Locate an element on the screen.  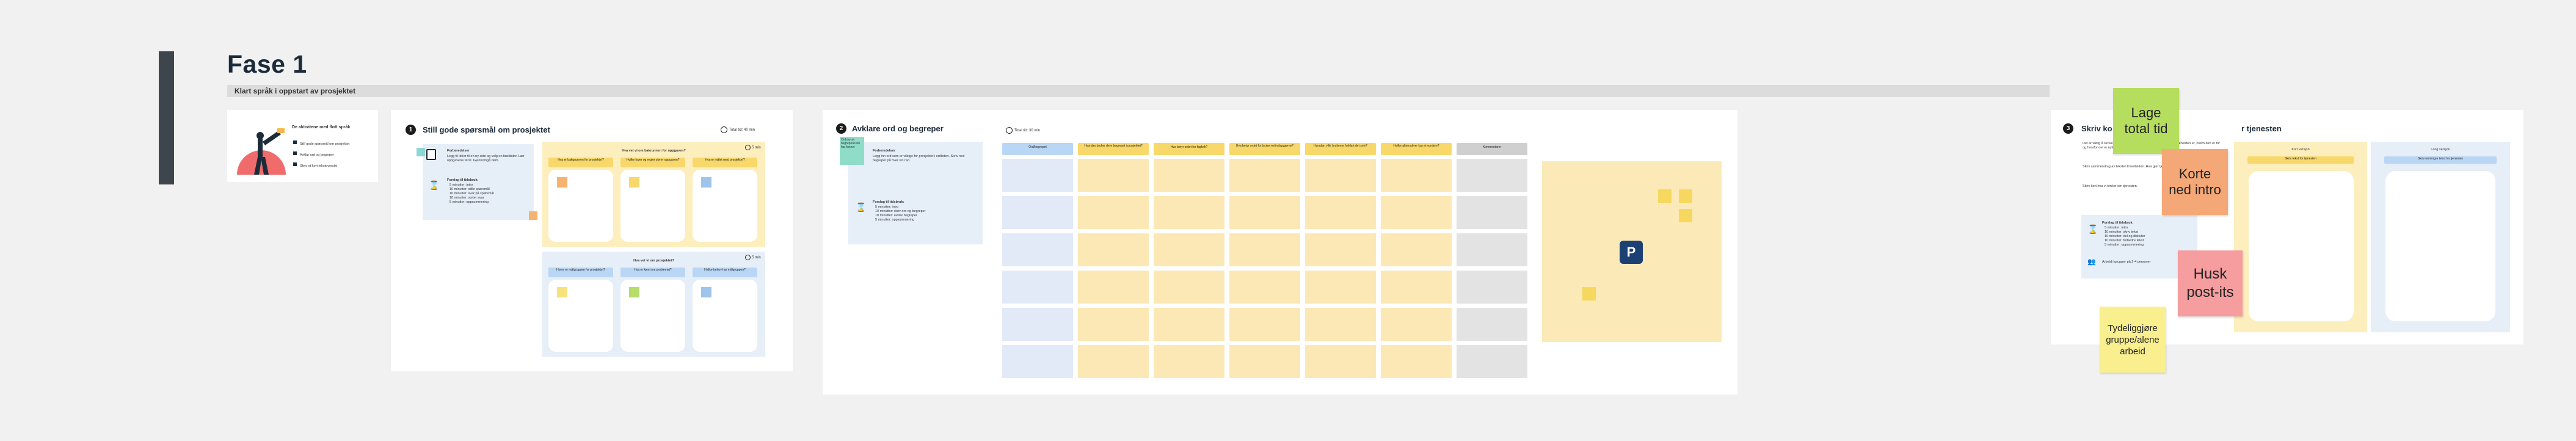
section1-timer: Total tid: 40 min is located at coordinates (738, 129).